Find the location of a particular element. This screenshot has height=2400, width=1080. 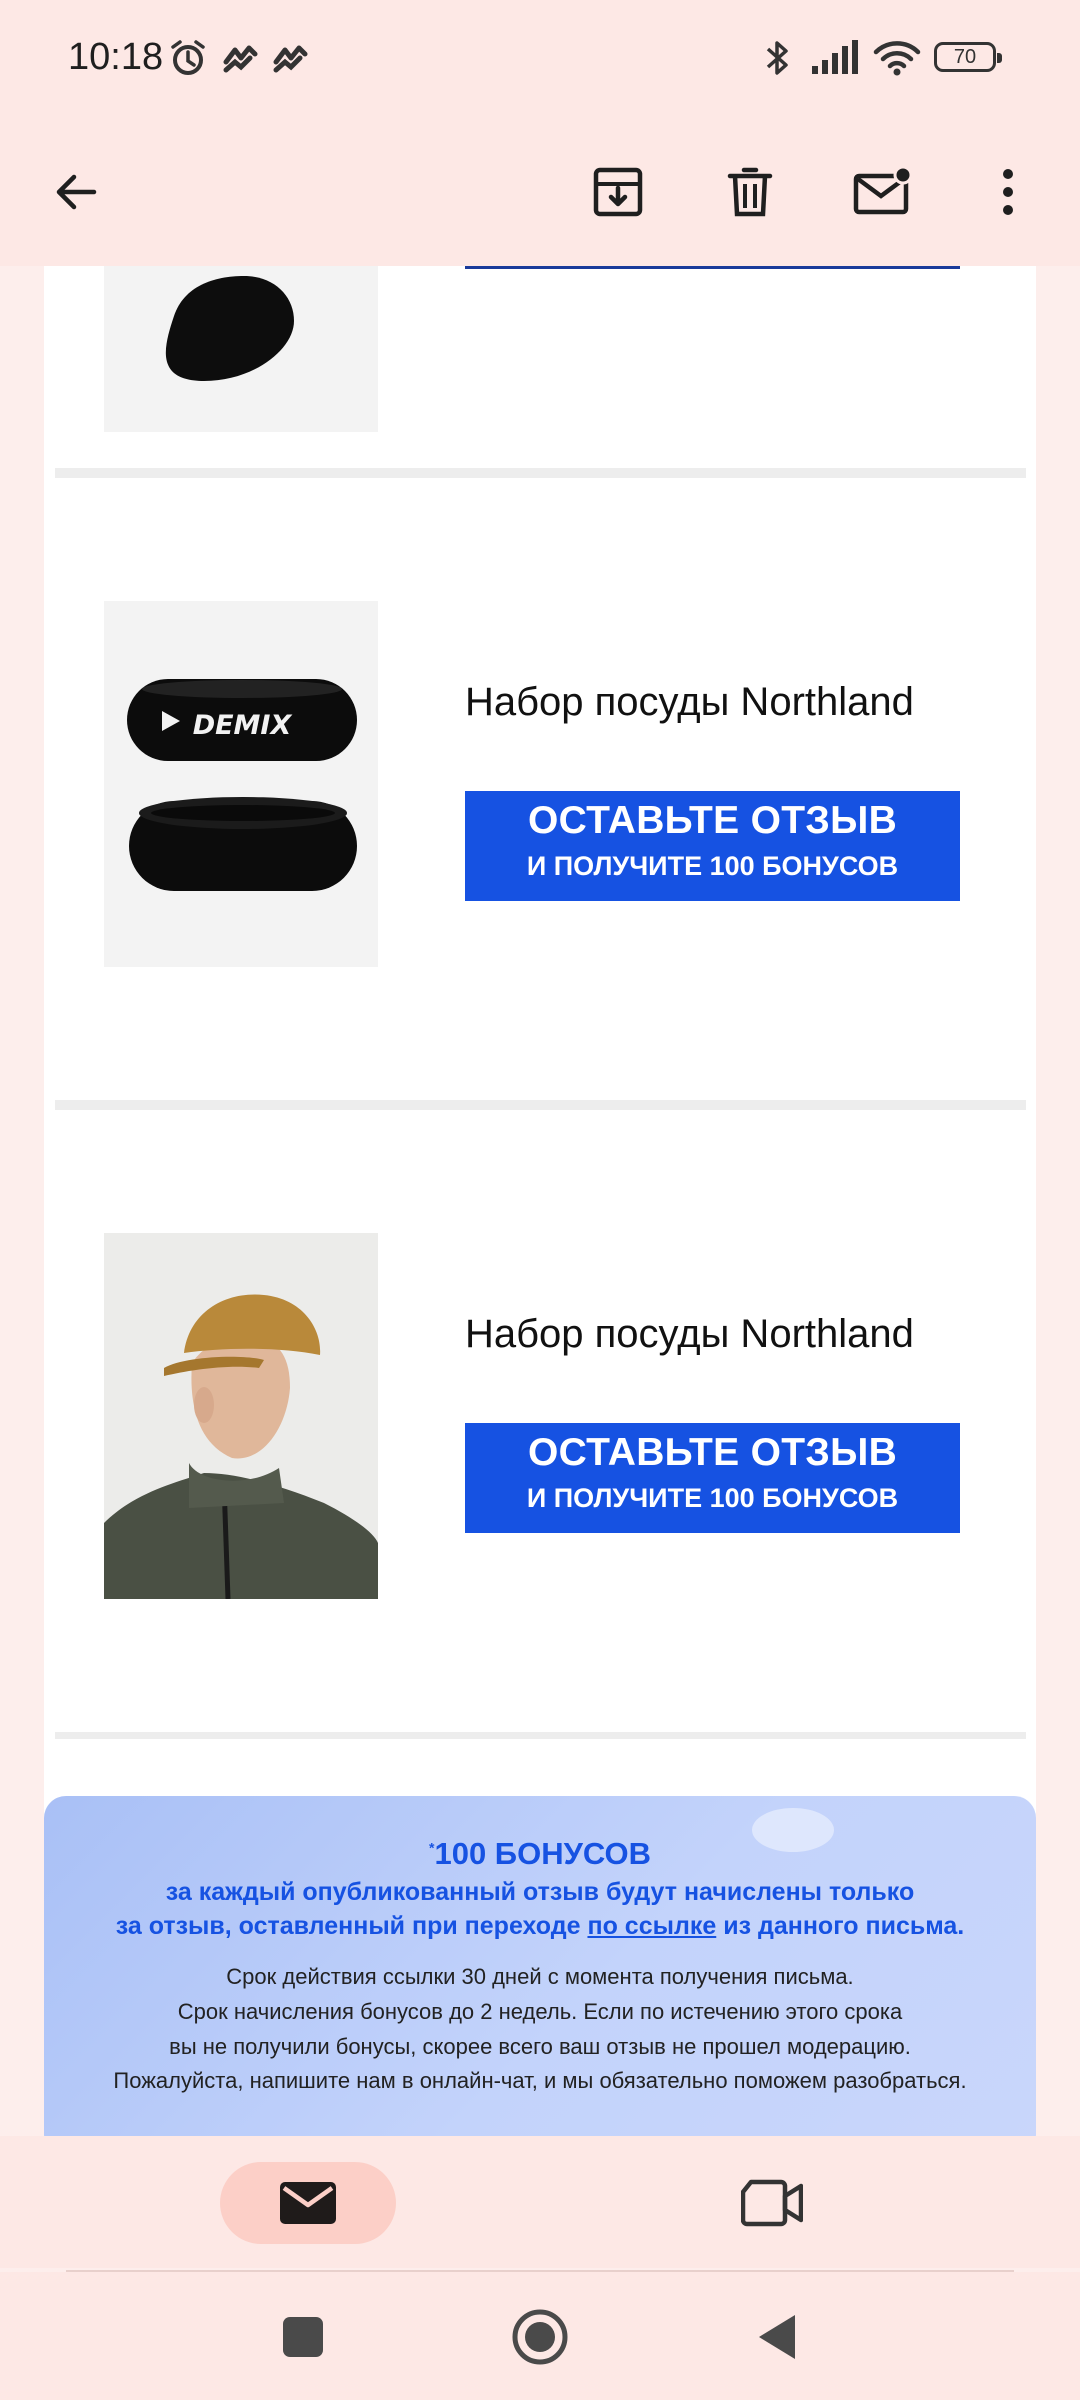

cta-button-edge is located at coordinates (712, 267).